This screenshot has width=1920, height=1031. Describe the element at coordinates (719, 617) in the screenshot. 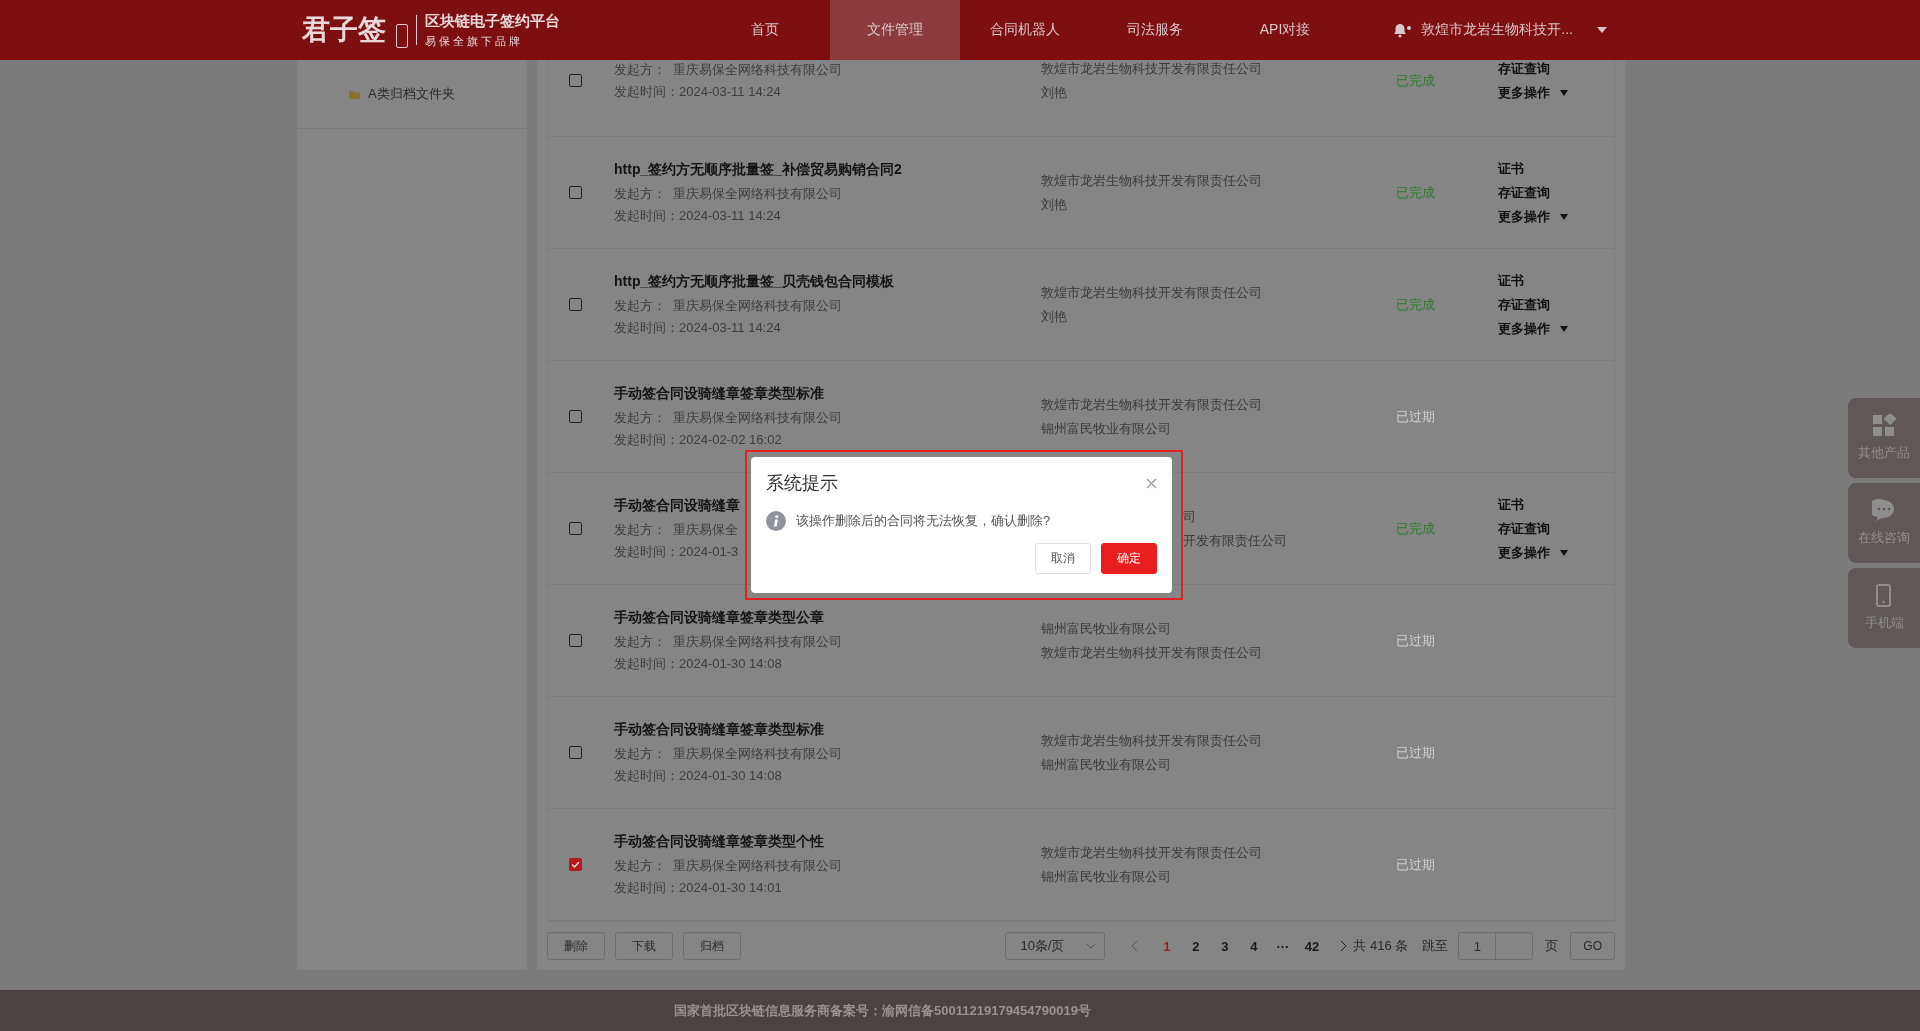

I see `contract-title: 手动签合同设骑缝章签章类型公章` at that location.